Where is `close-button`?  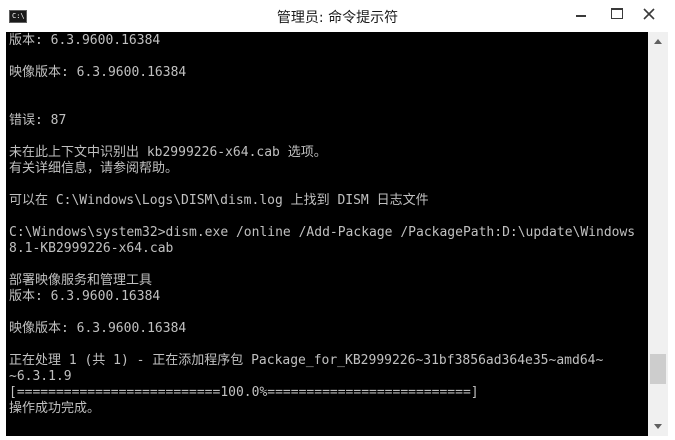
close-button is located at coordinates (649, 14).